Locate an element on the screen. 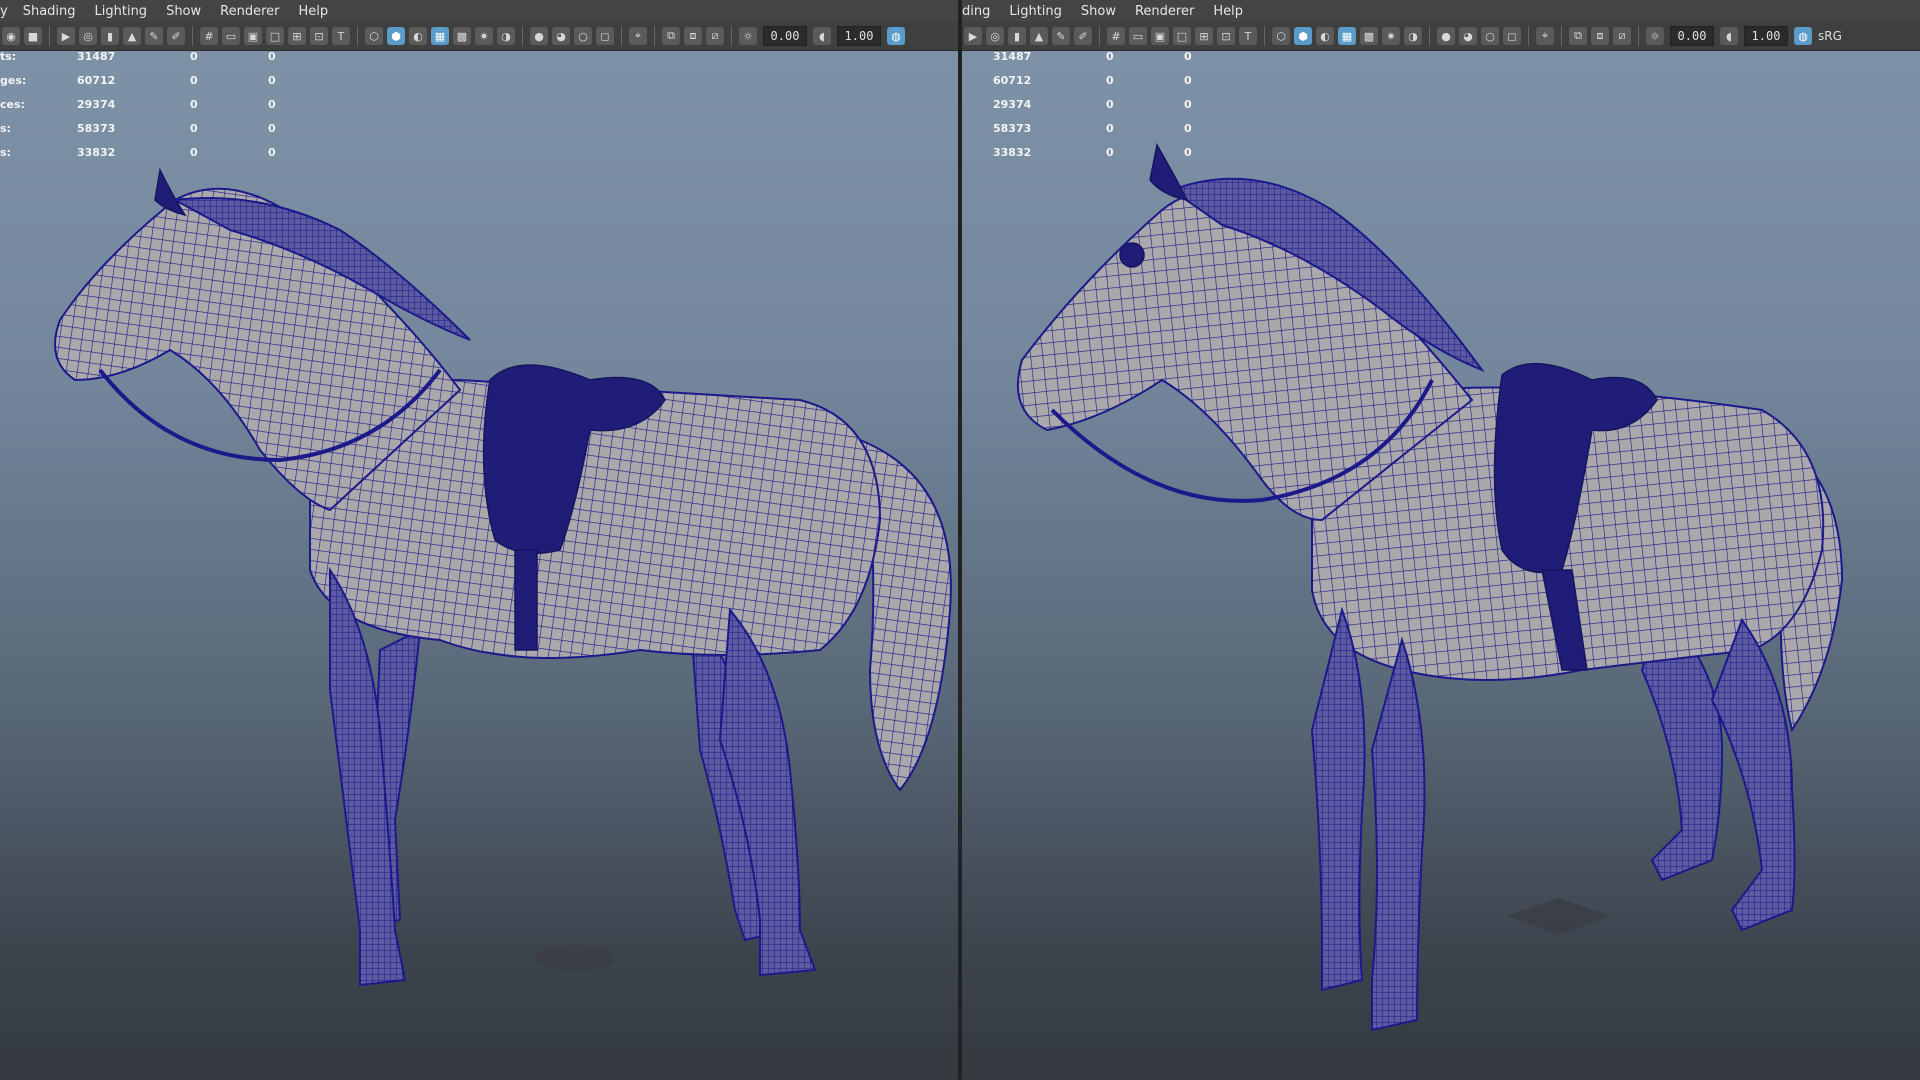  lock-camera-icon: ■ is located at coordinates (33, 36).